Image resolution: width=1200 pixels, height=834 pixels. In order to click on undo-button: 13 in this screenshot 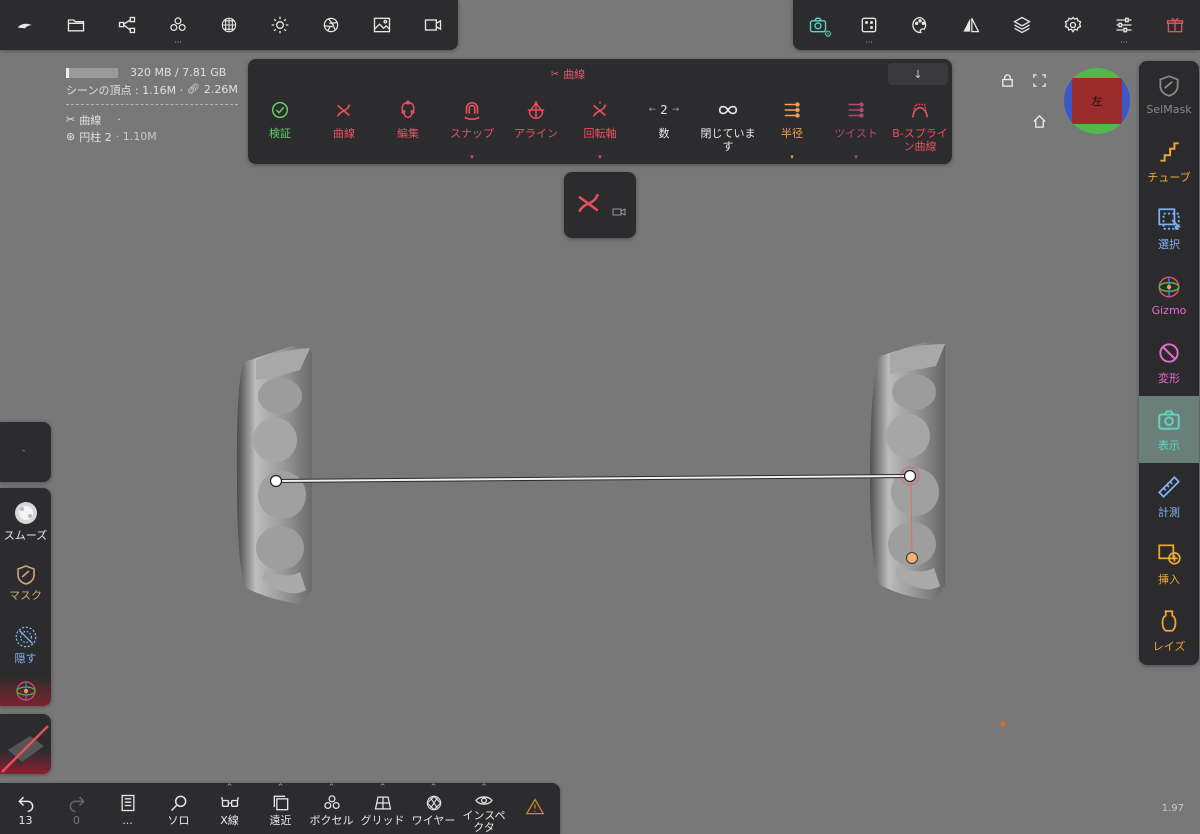, I will do `click(25, 808)`.